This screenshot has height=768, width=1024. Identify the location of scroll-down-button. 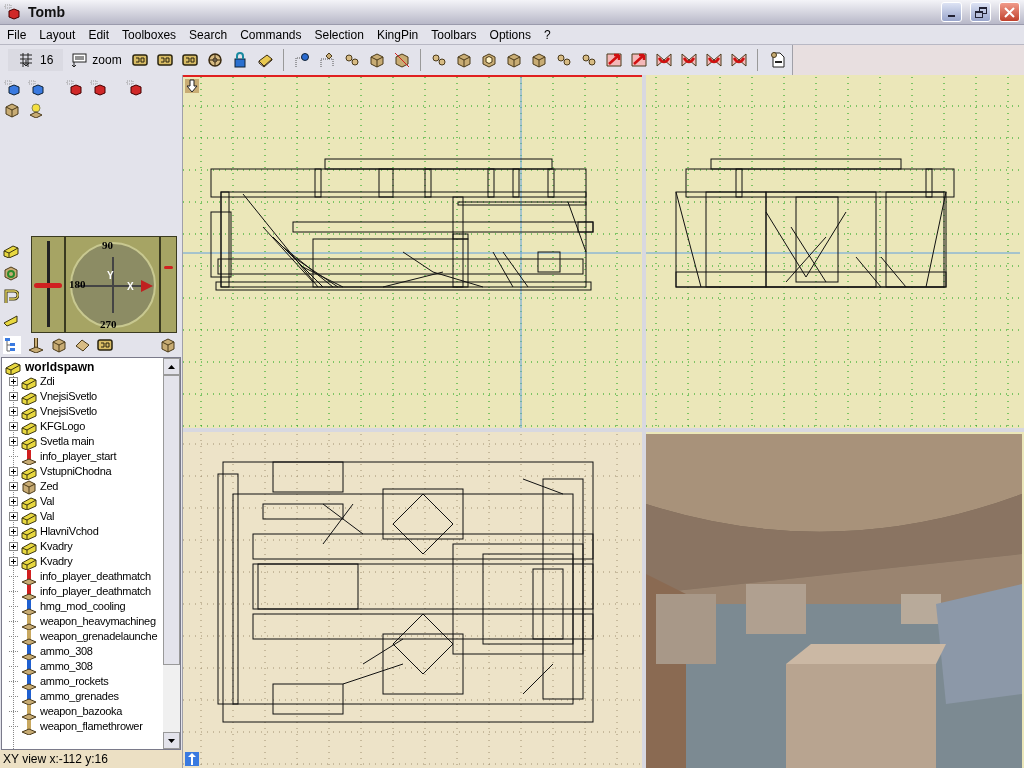
(171, 740).